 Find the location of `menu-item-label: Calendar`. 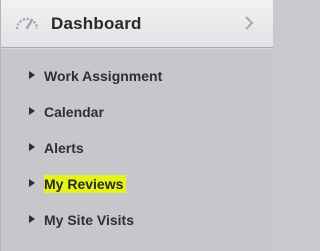

menu-item-label: Calendar is located at coordinates (74, 112).